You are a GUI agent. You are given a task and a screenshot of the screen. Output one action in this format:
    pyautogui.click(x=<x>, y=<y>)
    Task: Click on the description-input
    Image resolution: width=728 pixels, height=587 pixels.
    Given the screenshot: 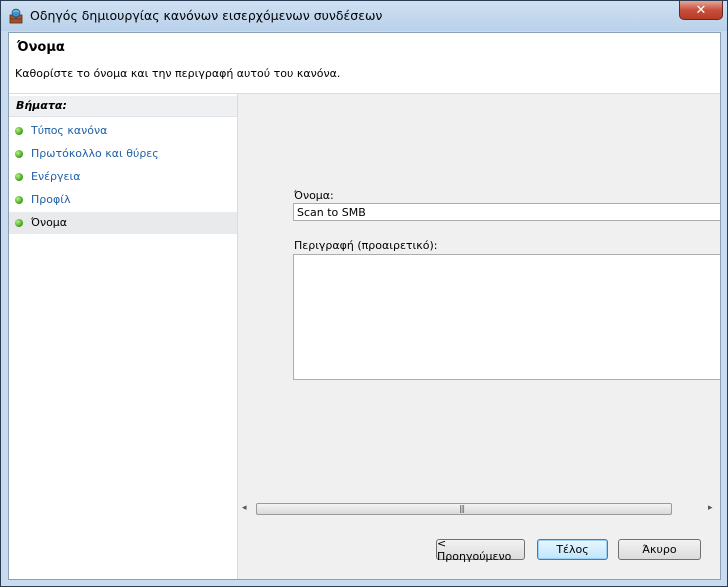 What is the action you would take?
    pyautogui.click(x=506, y=317)
    